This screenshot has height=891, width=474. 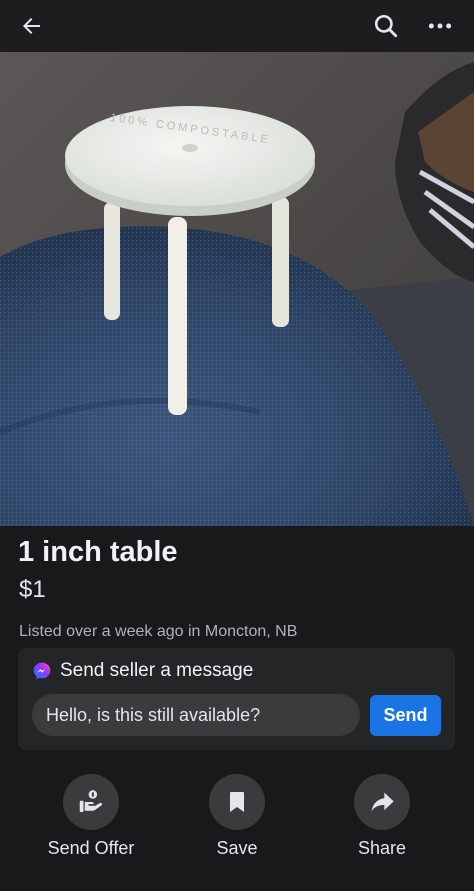 I want to click on send-offer-label: Send Offer, so click(x=91, y=848).